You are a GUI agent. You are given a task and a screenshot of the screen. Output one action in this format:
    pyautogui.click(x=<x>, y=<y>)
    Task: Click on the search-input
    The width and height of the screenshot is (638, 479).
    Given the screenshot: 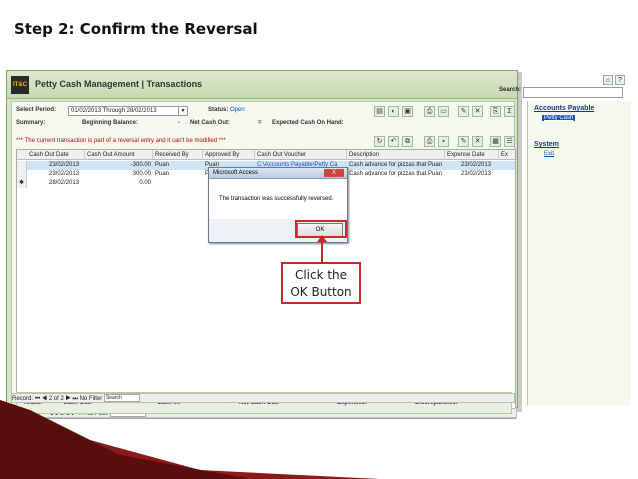 What is the action you would take?
    pyautogui.click(x=573, y=92)
    